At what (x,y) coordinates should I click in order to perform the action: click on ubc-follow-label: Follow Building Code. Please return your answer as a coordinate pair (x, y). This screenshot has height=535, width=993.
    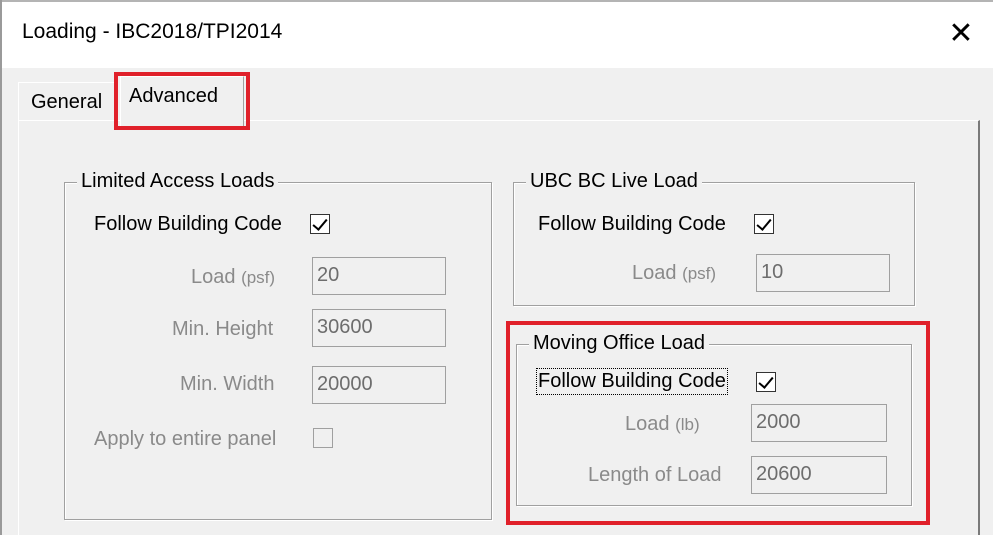
    Looking at the image, I should click on (632, 224).